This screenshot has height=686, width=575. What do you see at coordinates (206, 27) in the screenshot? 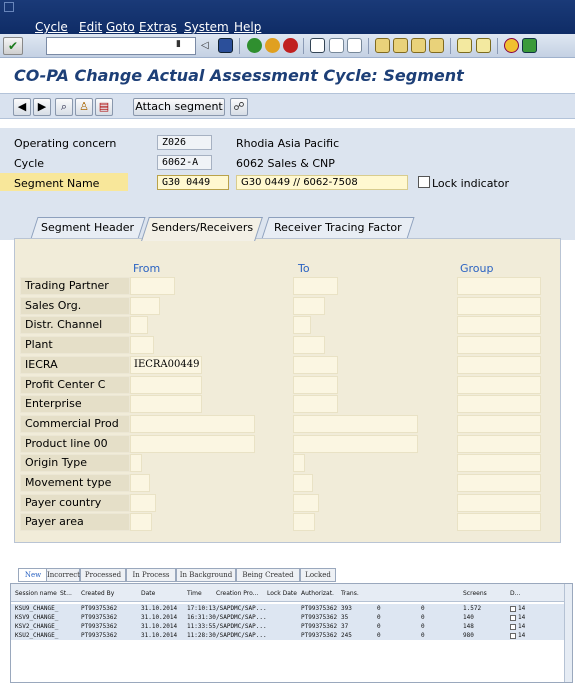
I see `menu-system: System` at bounding box center [206, 27].